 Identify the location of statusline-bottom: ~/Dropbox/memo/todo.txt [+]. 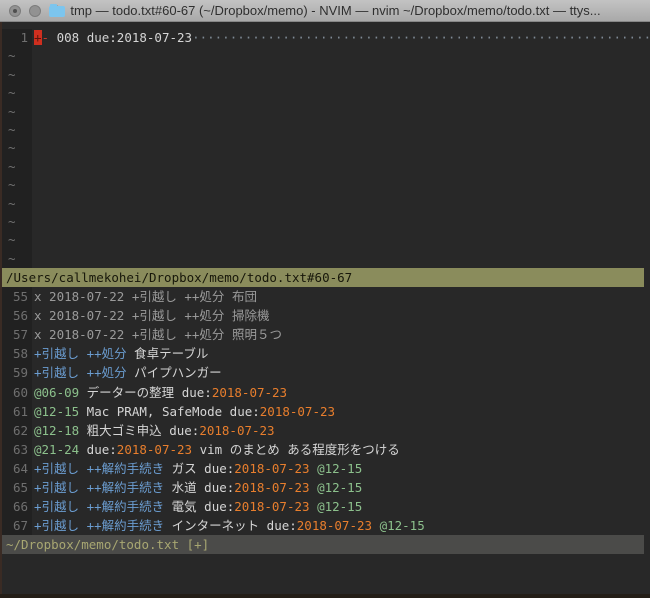
(323, 545).